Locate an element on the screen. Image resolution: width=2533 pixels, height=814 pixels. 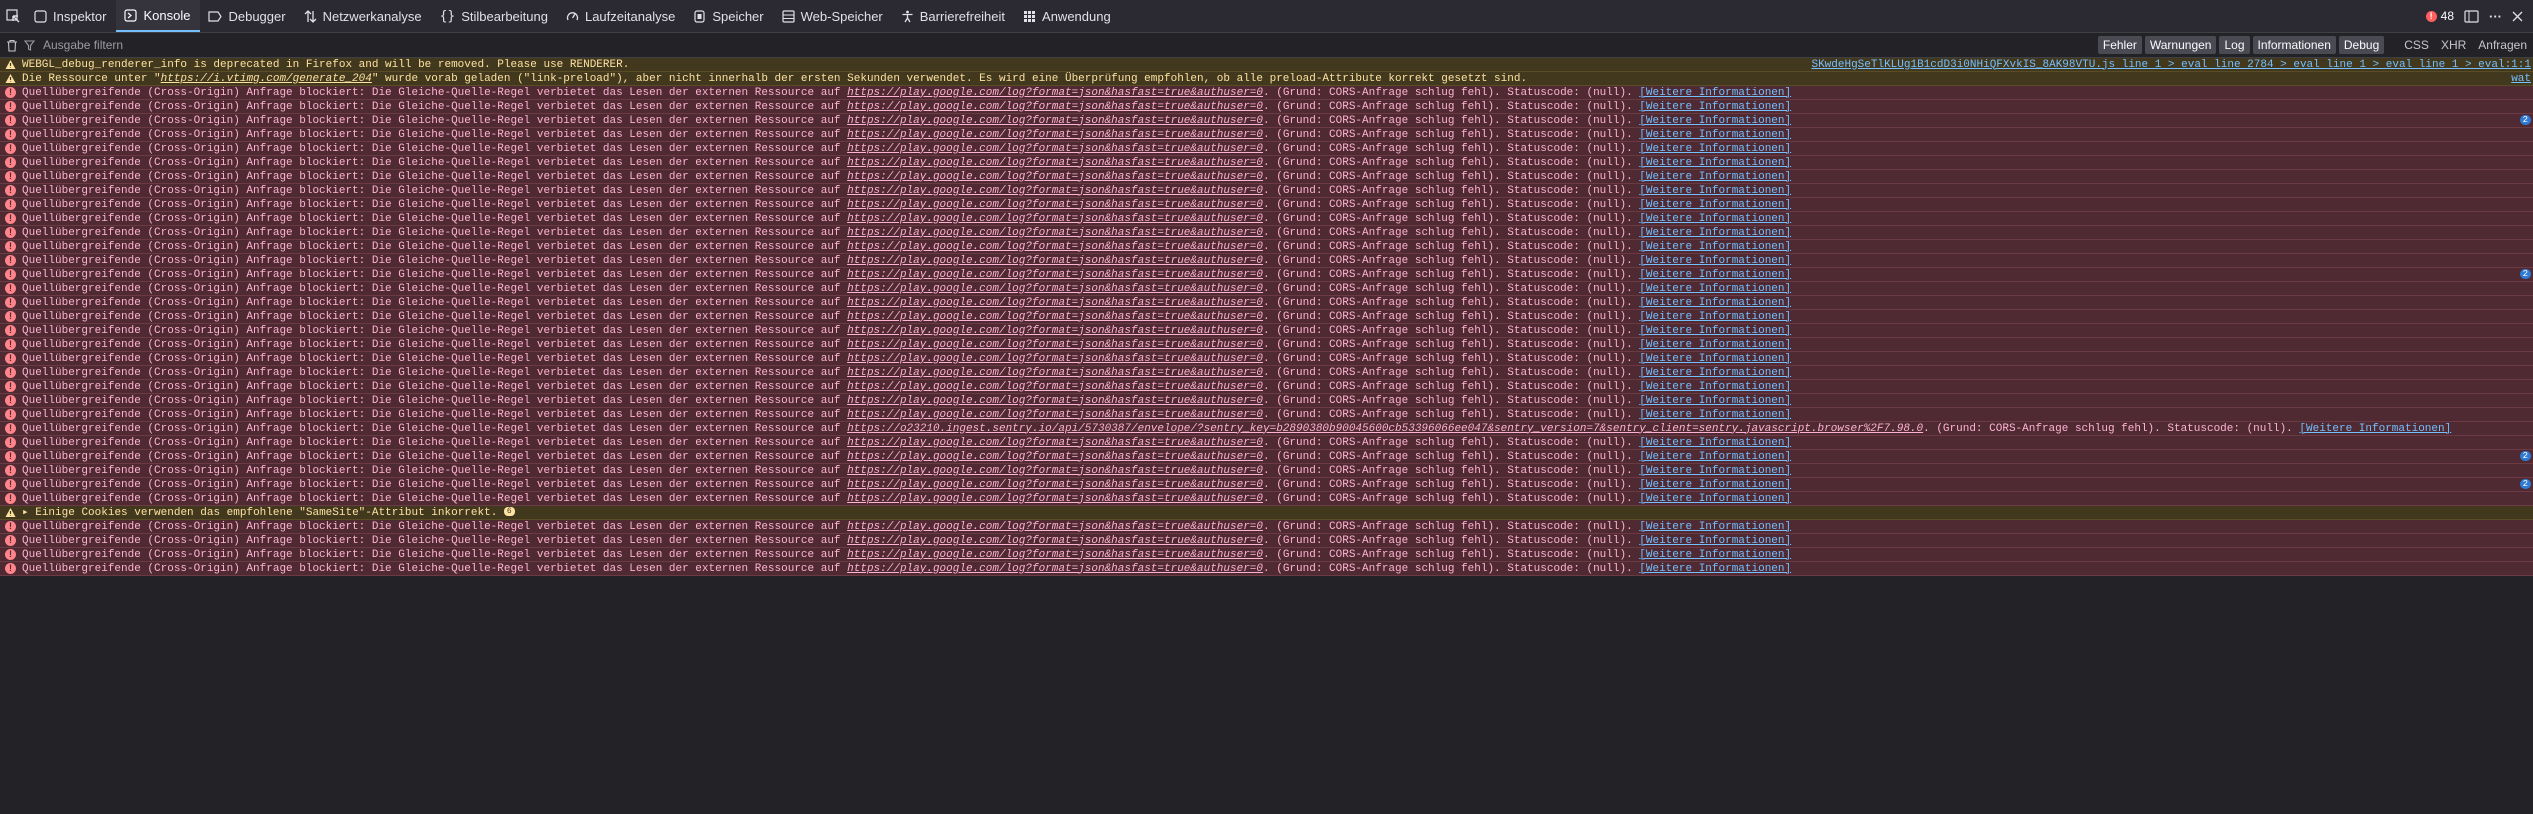
level-debug-button: Debug is located at coordinates (2361, 45).